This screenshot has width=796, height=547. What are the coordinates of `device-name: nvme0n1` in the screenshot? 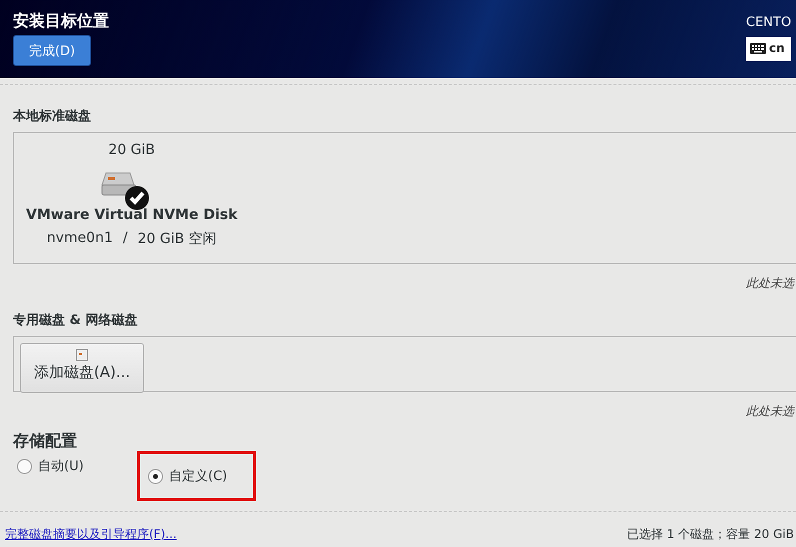 It's located at (79, 239).